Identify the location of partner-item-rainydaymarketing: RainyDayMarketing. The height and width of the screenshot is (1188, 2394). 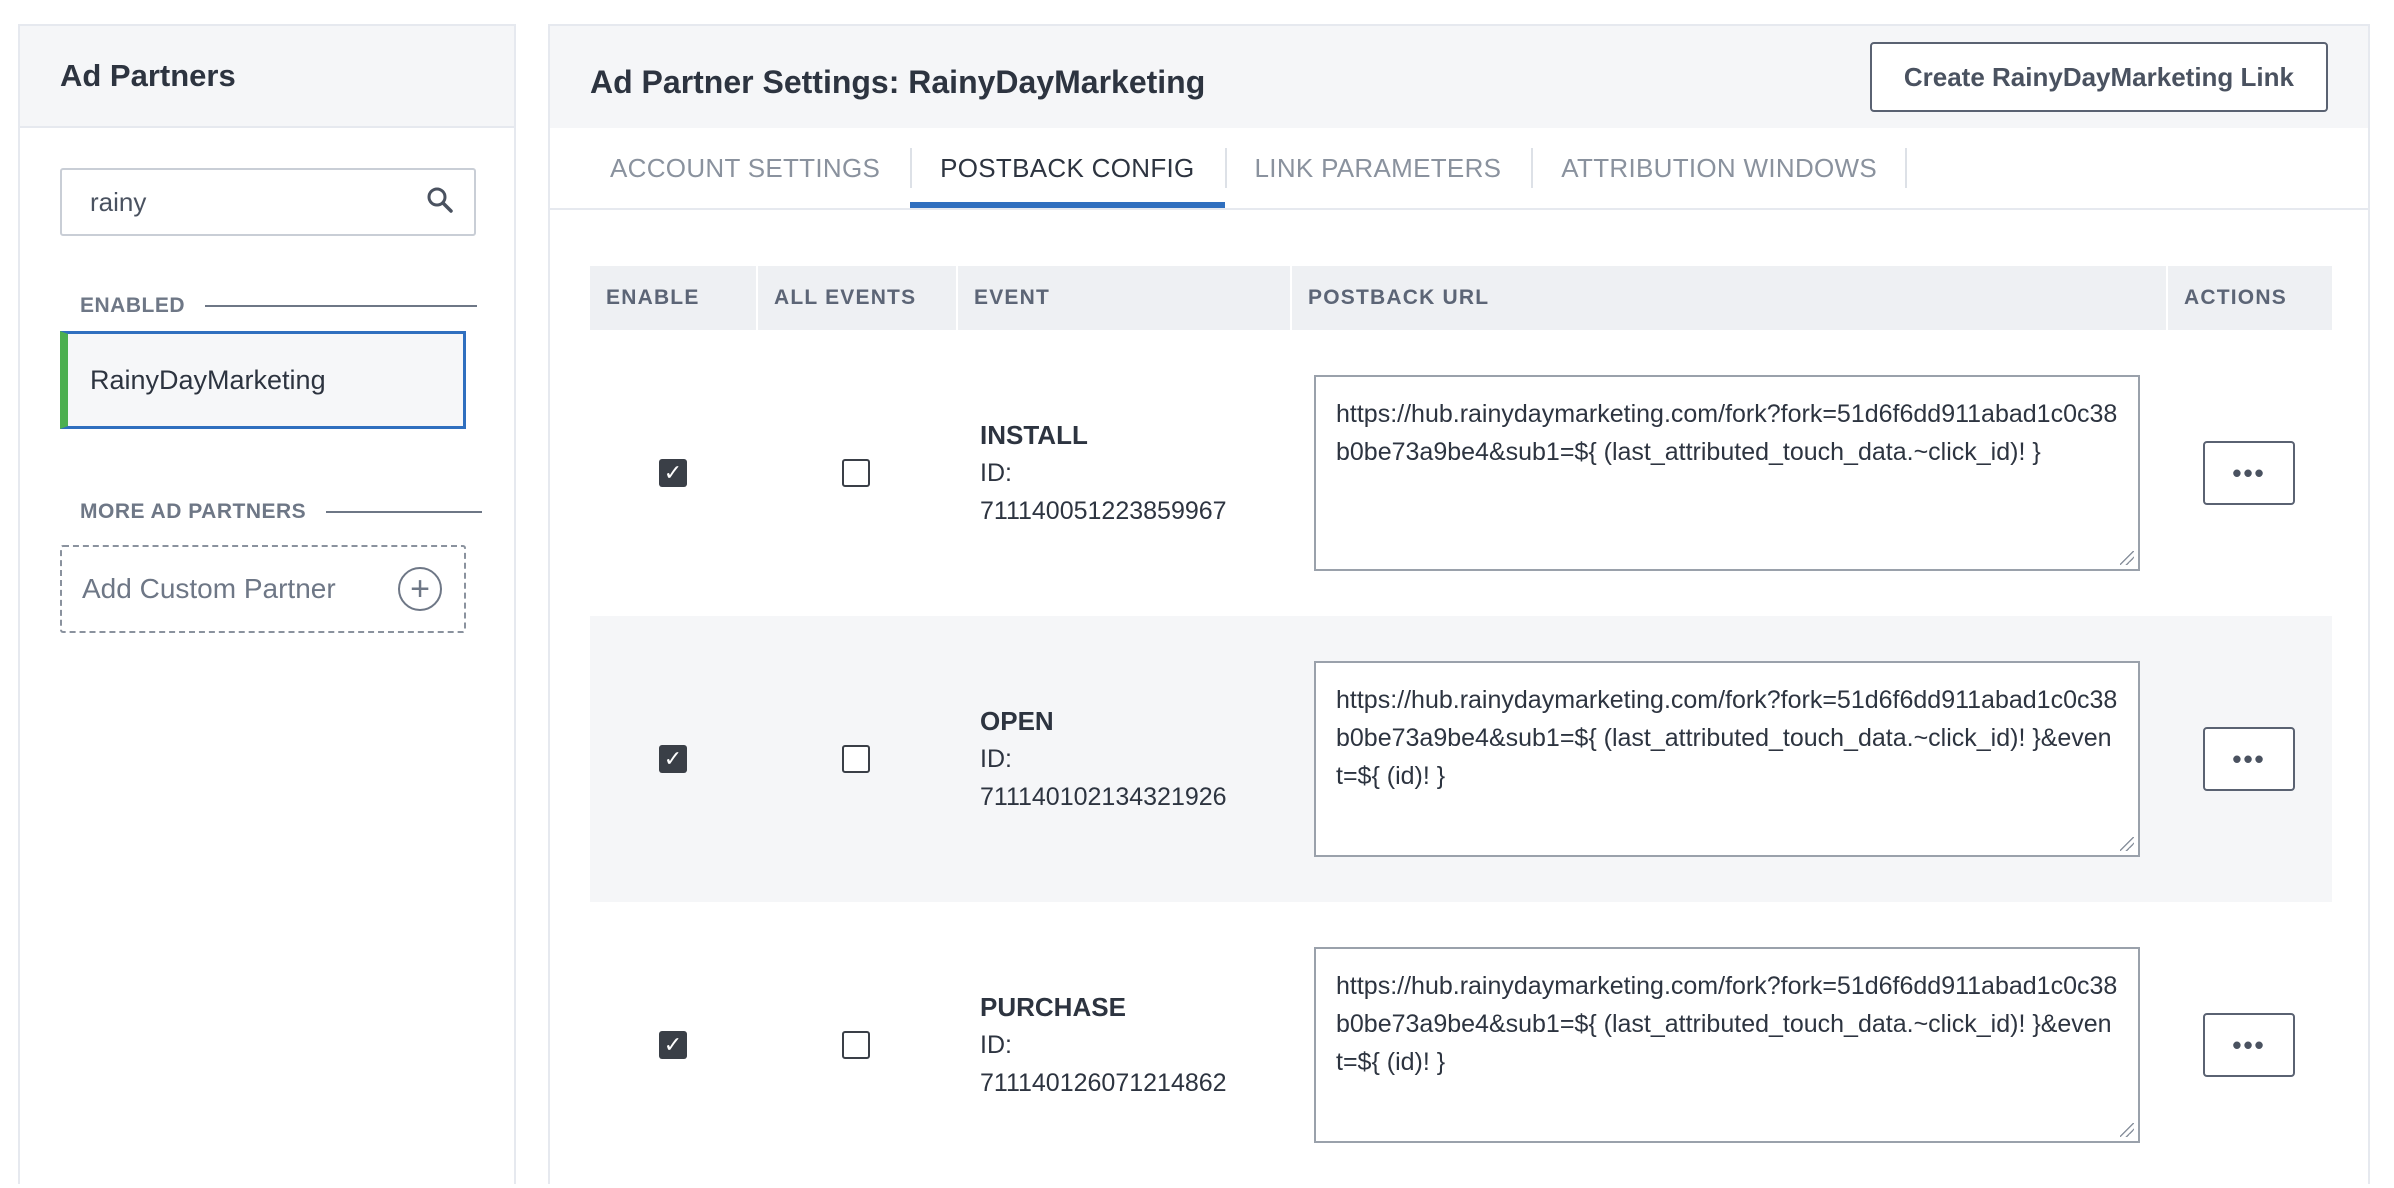
(263, 380).